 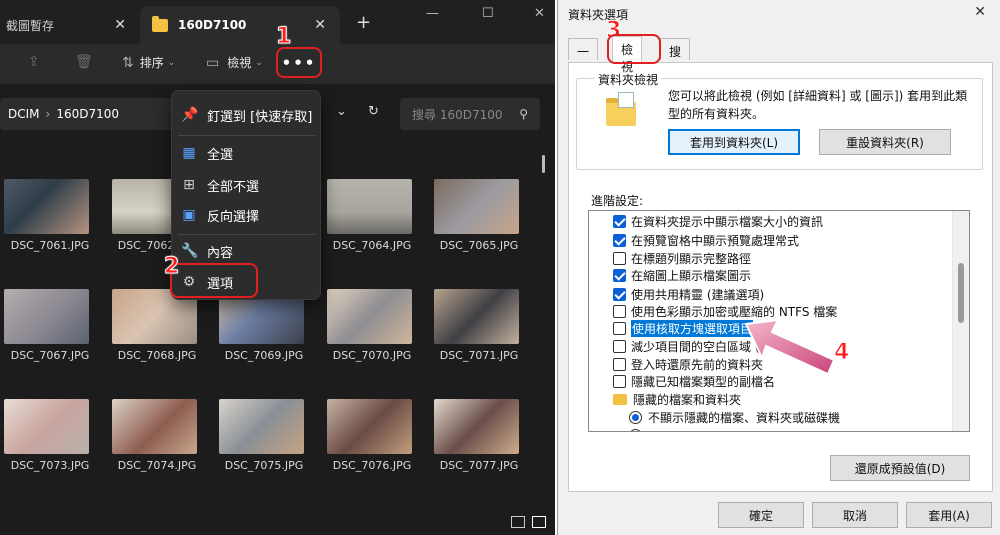 I want to click on setting-radio: 不顯示隱藏的檔案、資料夾或磁碟機, so click(x=734, y=417).